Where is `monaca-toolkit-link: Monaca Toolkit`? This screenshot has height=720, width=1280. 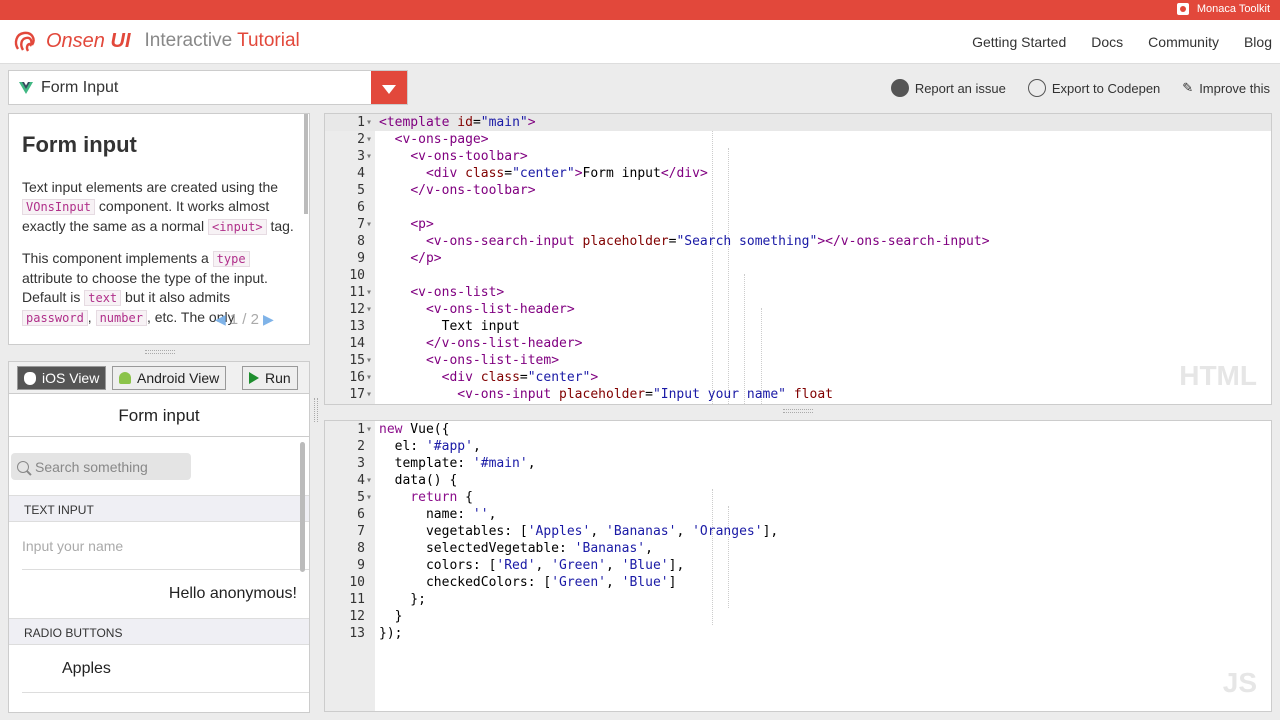 monaca-toolkit-link: Monaca Toolkit is located at coordinates (1223, 9).